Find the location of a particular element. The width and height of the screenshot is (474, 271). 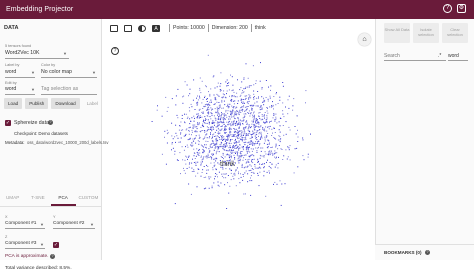

tab-pca: PCA is located at coordinates (63, 197).